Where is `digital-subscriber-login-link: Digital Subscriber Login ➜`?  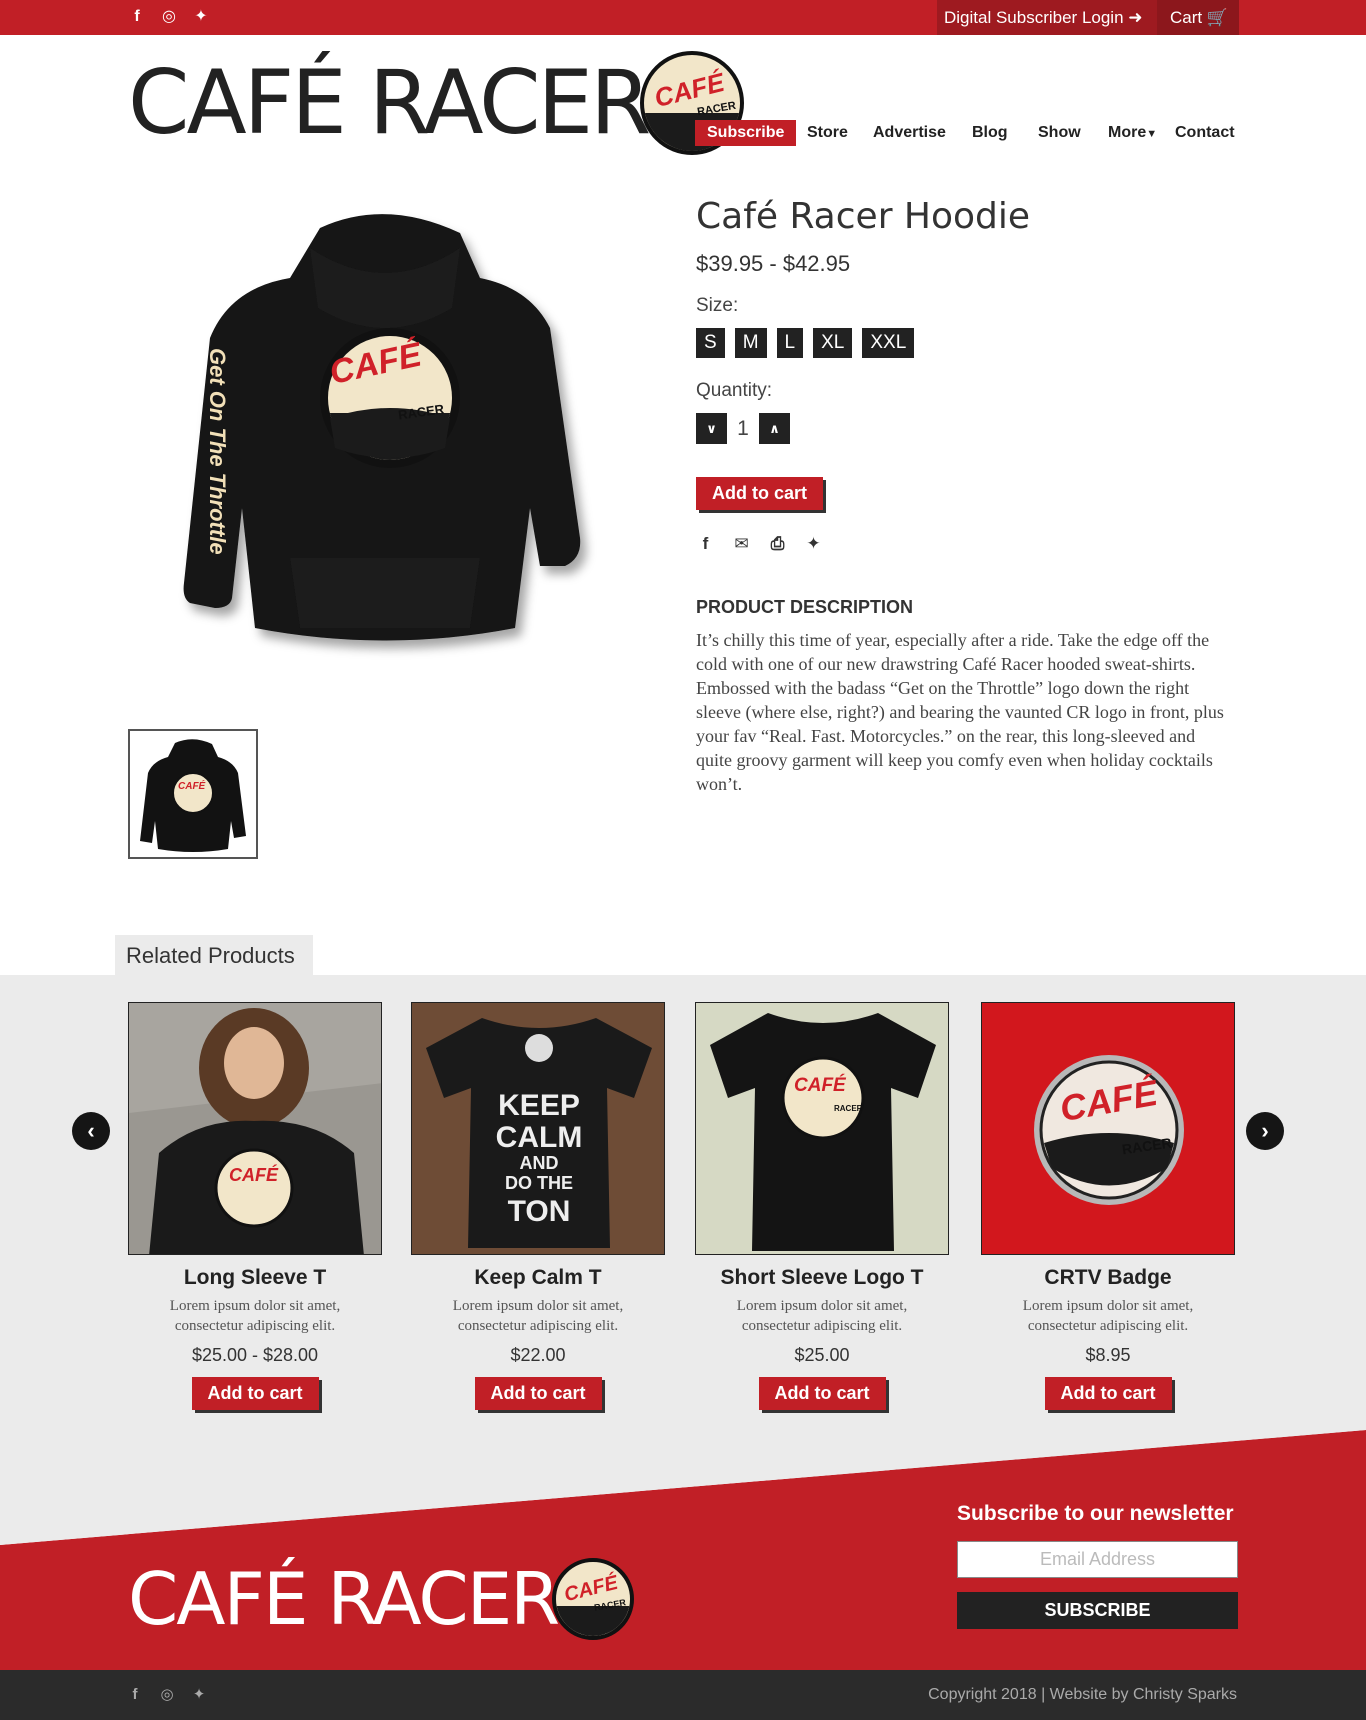 digital-subscriber-login-link: Digital Subscriber Login ➜ is located at coordinates (1047, 17).